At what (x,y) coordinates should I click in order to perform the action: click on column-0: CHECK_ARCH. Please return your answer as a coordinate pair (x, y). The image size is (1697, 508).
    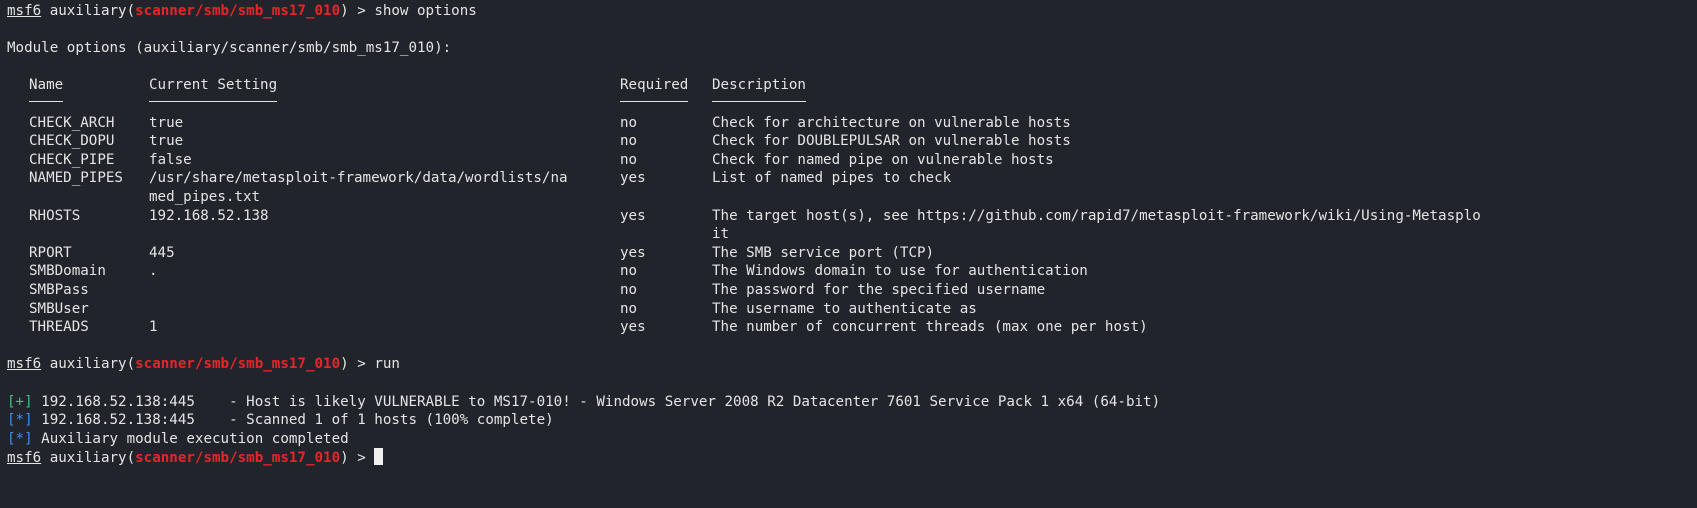
    Looking at the image, I should click on (72, 122).